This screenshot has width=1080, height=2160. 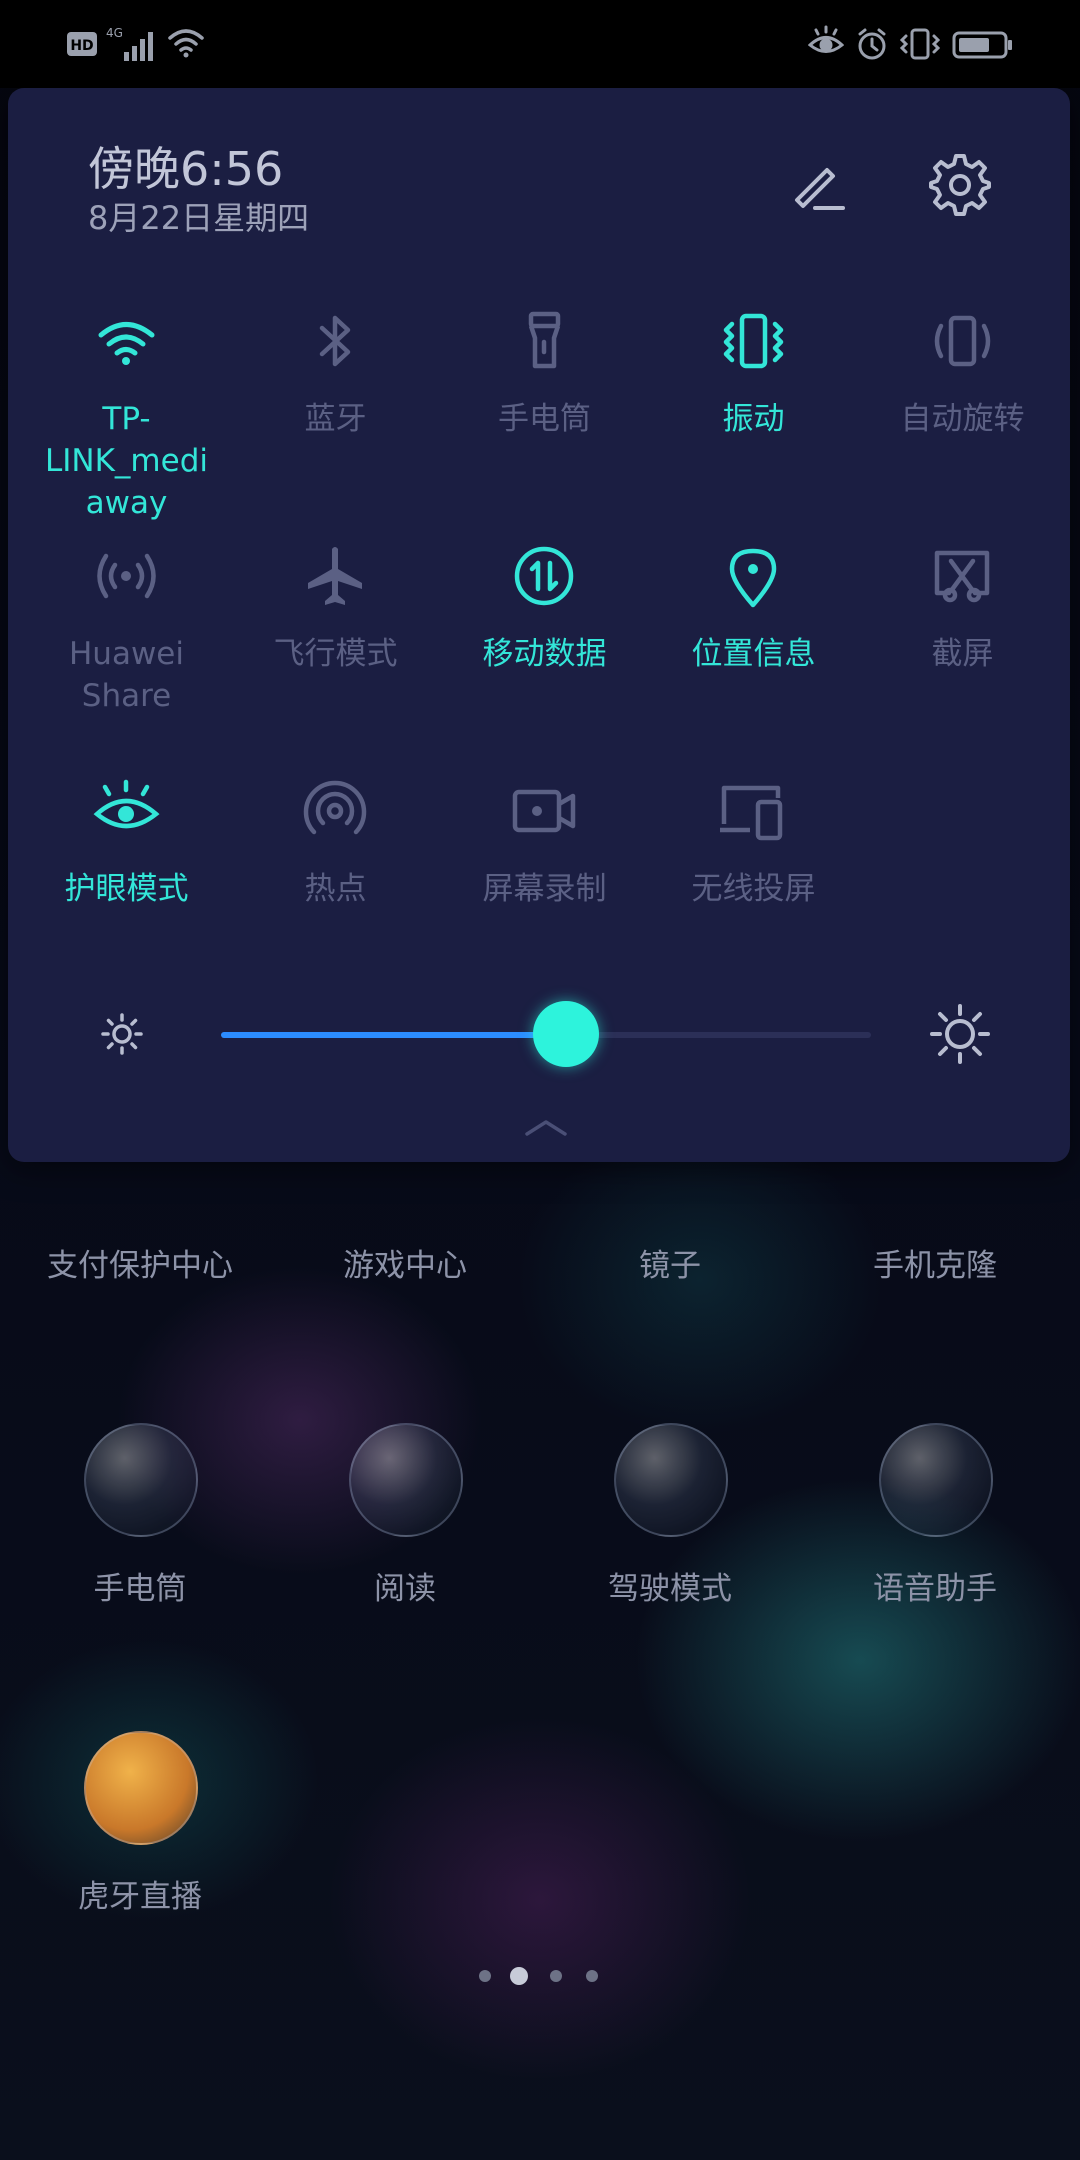 What do you see at coordinates (519, 1976) in the screenshot?
I see `page-dot-active` at bounding box center [519, 1976].